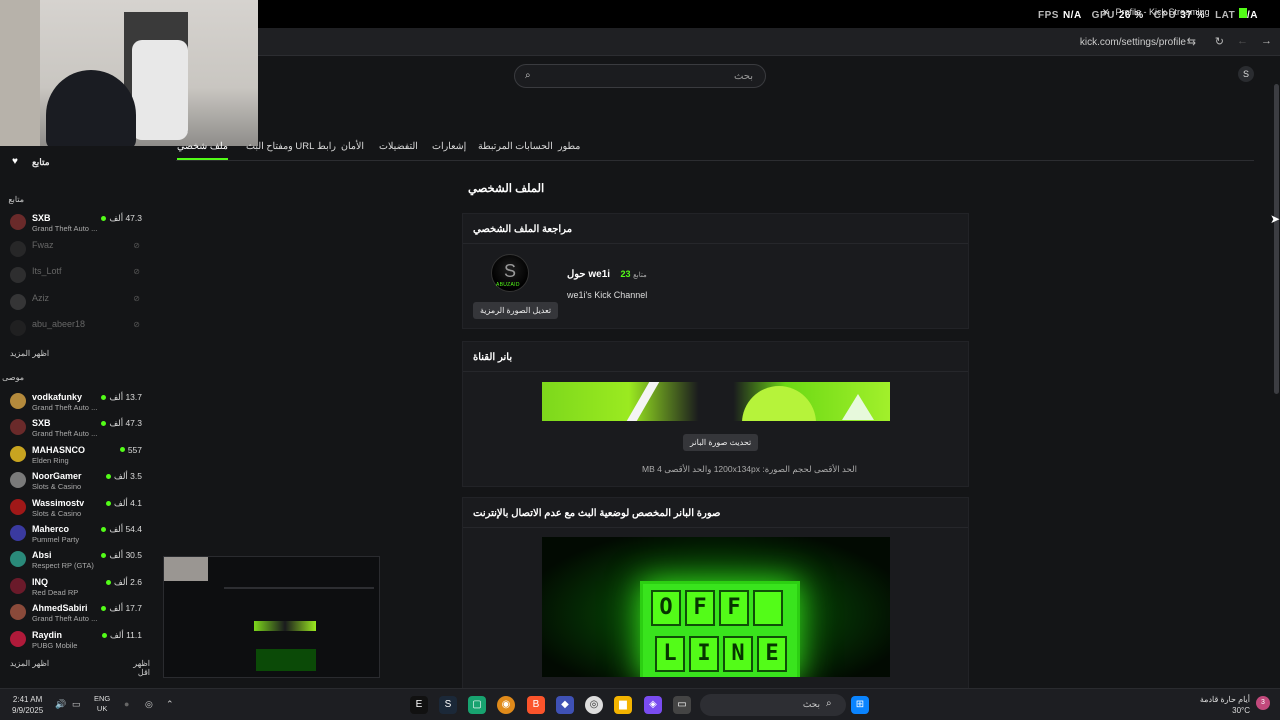 The height and width of the screenshot is (720, 1280). Describe the element at coordinates (516, 310) in the screenshot. I see `edit-avatar-button: تعديل الصورة الرمزية` at that location.